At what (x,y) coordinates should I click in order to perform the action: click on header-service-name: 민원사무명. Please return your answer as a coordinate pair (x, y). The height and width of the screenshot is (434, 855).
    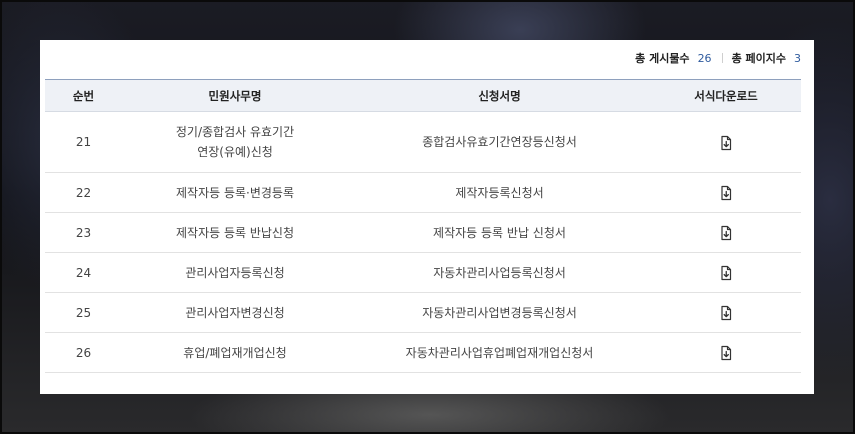
    Looking at the image, I should click on (235, 95).